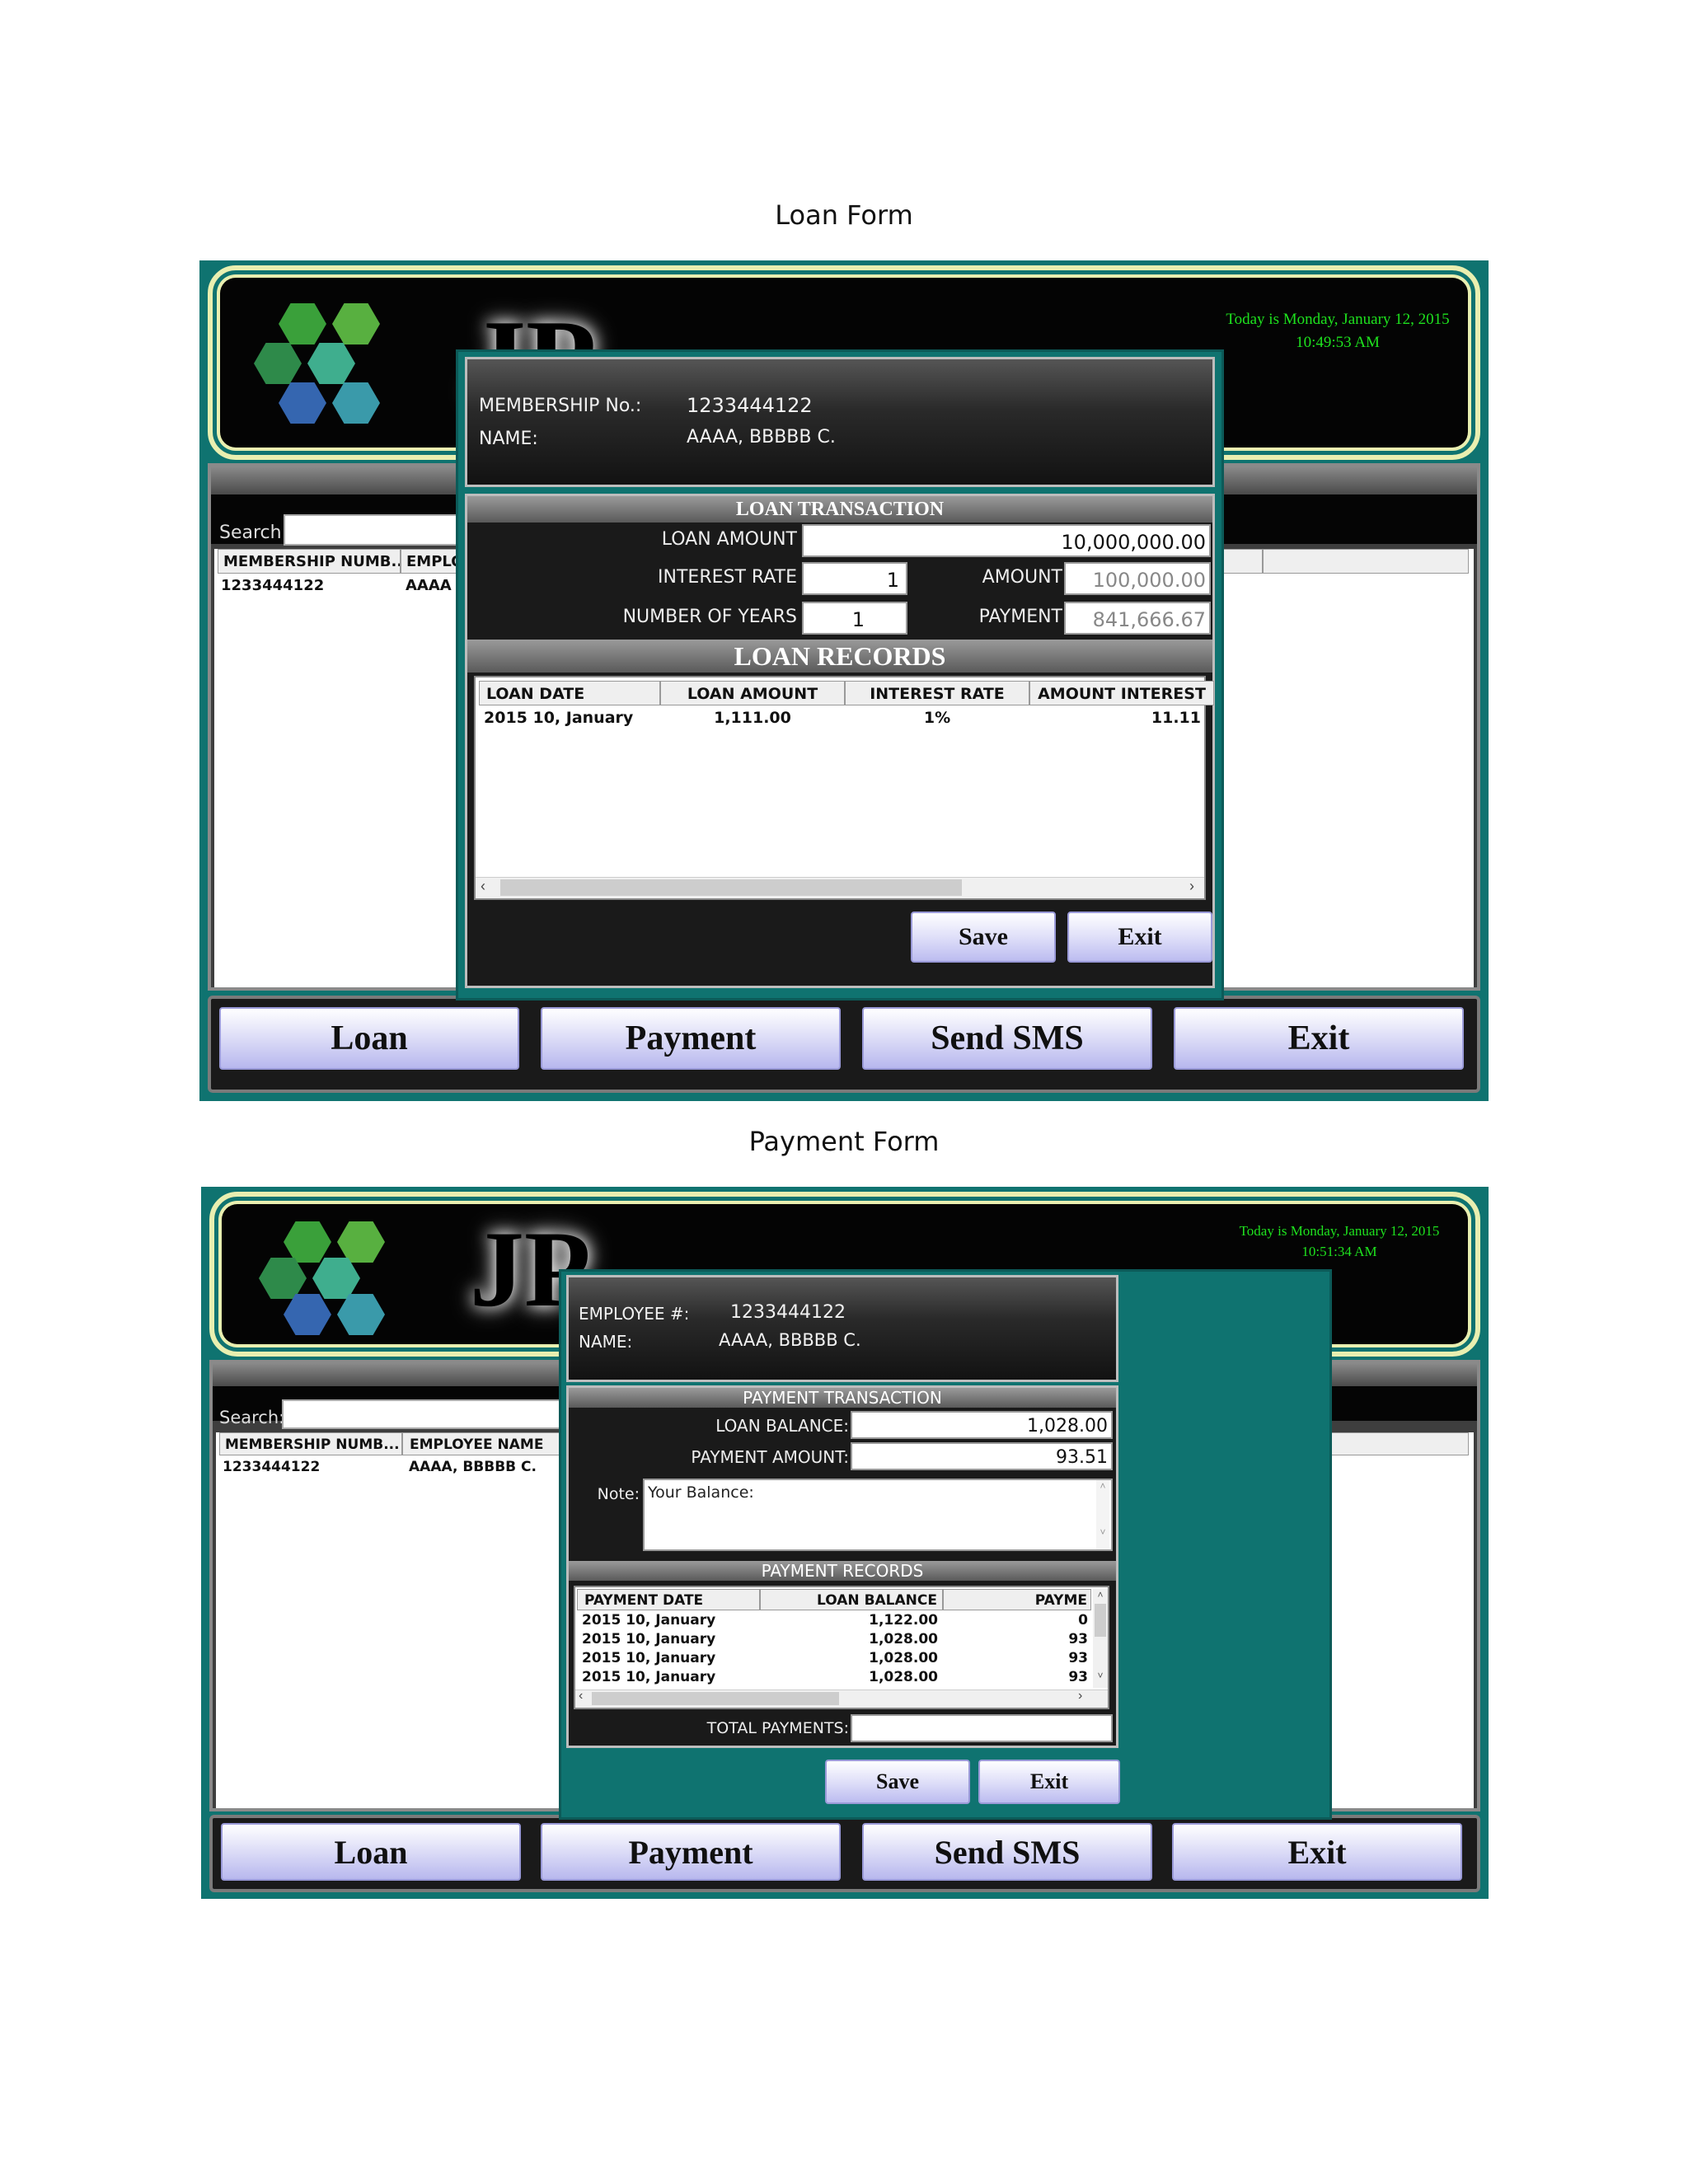 This screenshot has height=2184, width=1688. Describe the element at coordinates (790, 1340) in the screenshot. I see `name-value: AAAA, BBBBB C.` at that location.